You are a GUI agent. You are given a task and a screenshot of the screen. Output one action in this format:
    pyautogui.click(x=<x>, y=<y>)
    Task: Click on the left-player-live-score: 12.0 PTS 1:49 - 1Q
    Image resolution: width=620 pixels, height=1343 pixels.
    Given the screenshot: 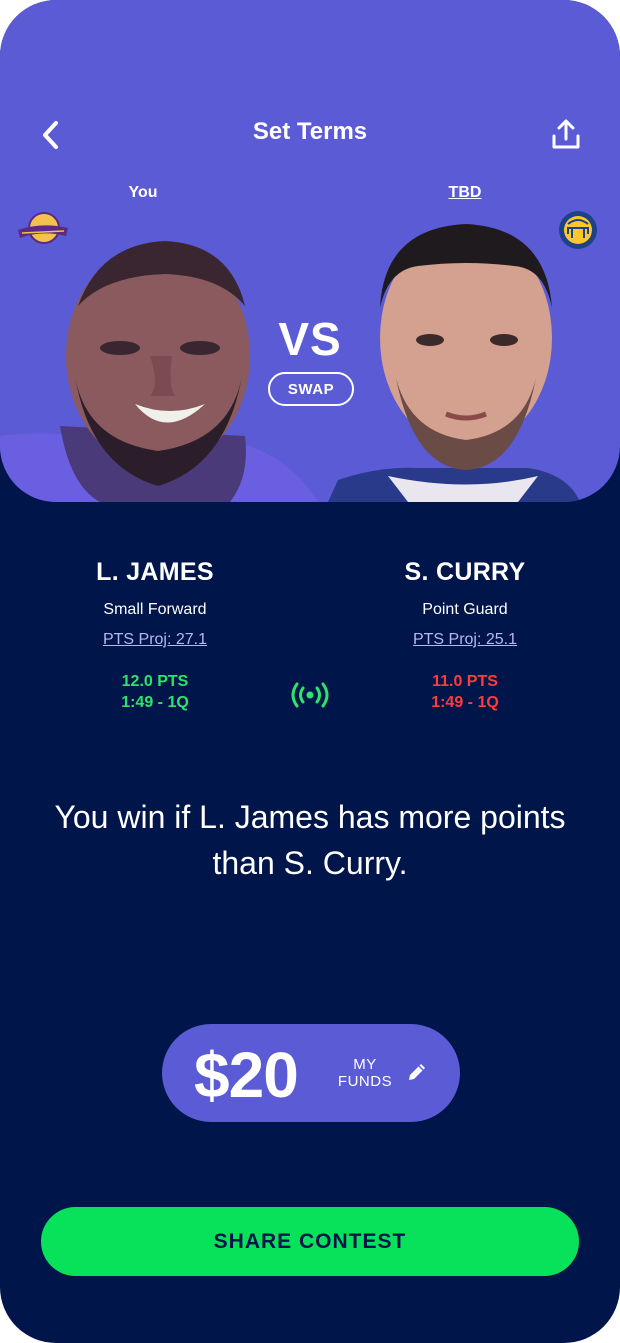 What is the action you would take?
    pyautogui.click(x=155, y=692)
    